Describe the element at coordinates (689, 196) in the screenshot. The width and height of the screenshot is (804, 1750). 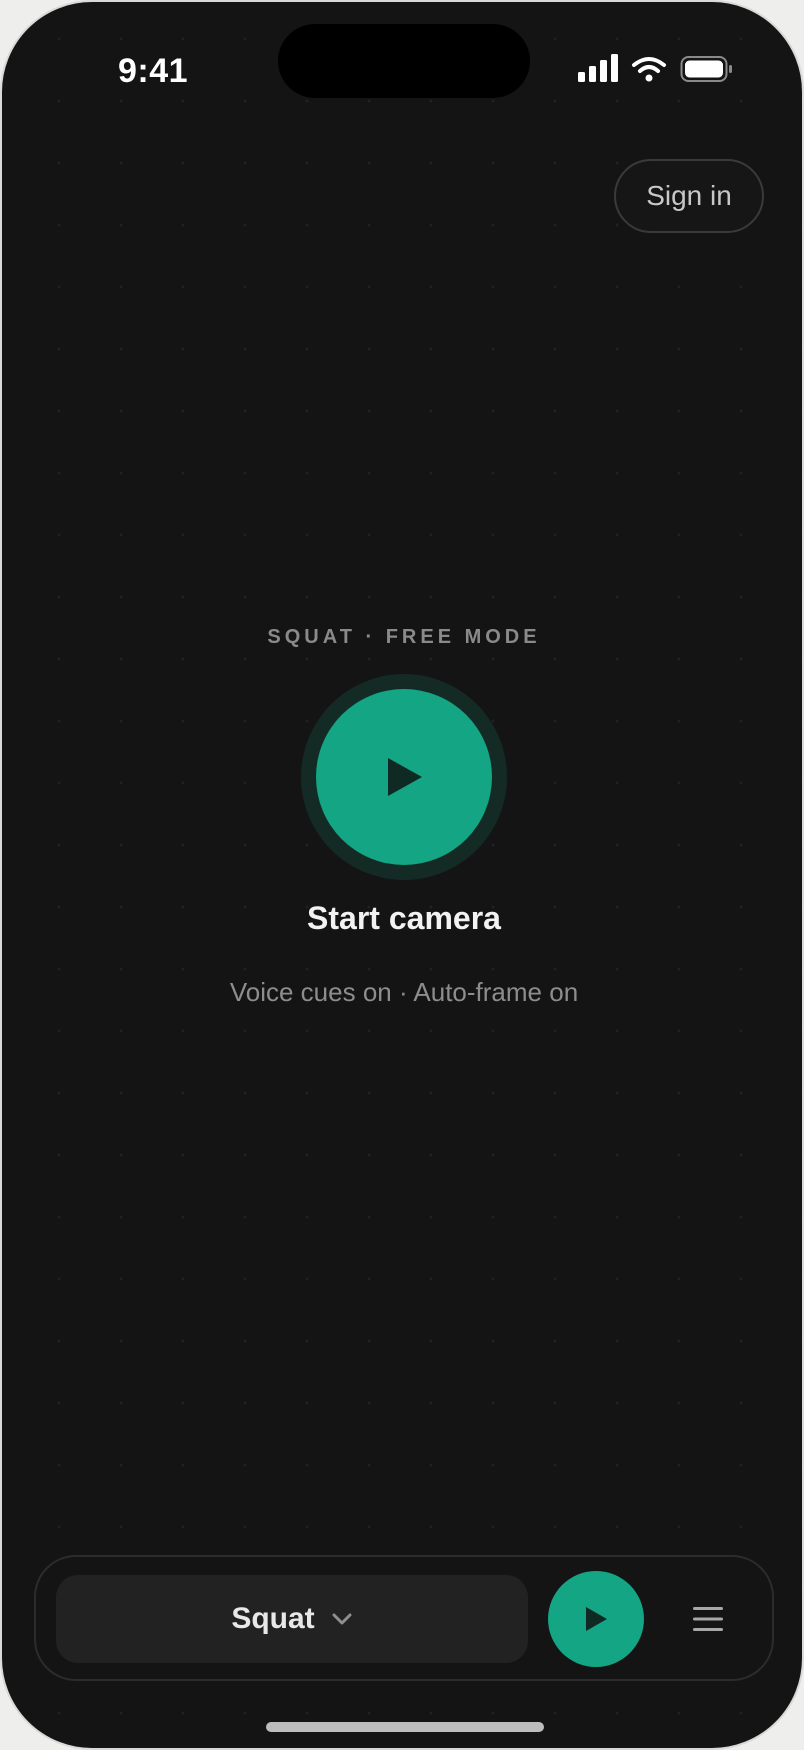
I see `sign-in-button: Sign in` at that location.